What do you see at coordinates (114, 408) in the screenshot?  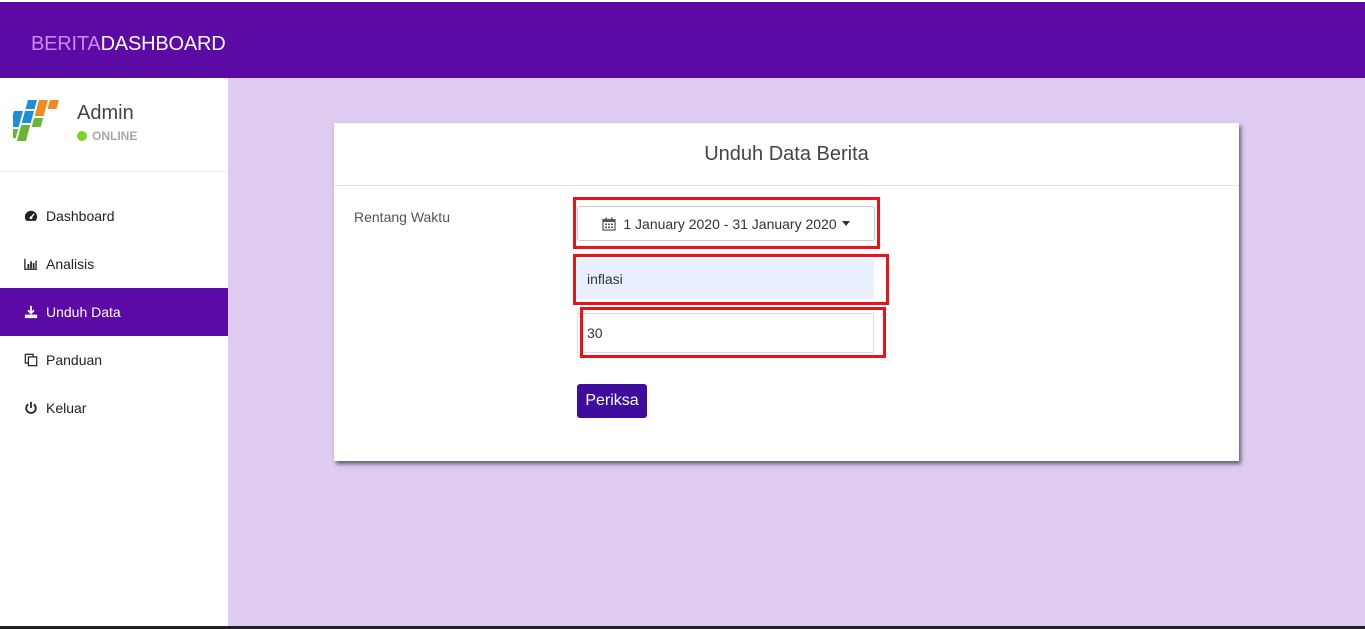 I see `sidebar-item-keluar: Keluar` at bounding box center [114, 408].